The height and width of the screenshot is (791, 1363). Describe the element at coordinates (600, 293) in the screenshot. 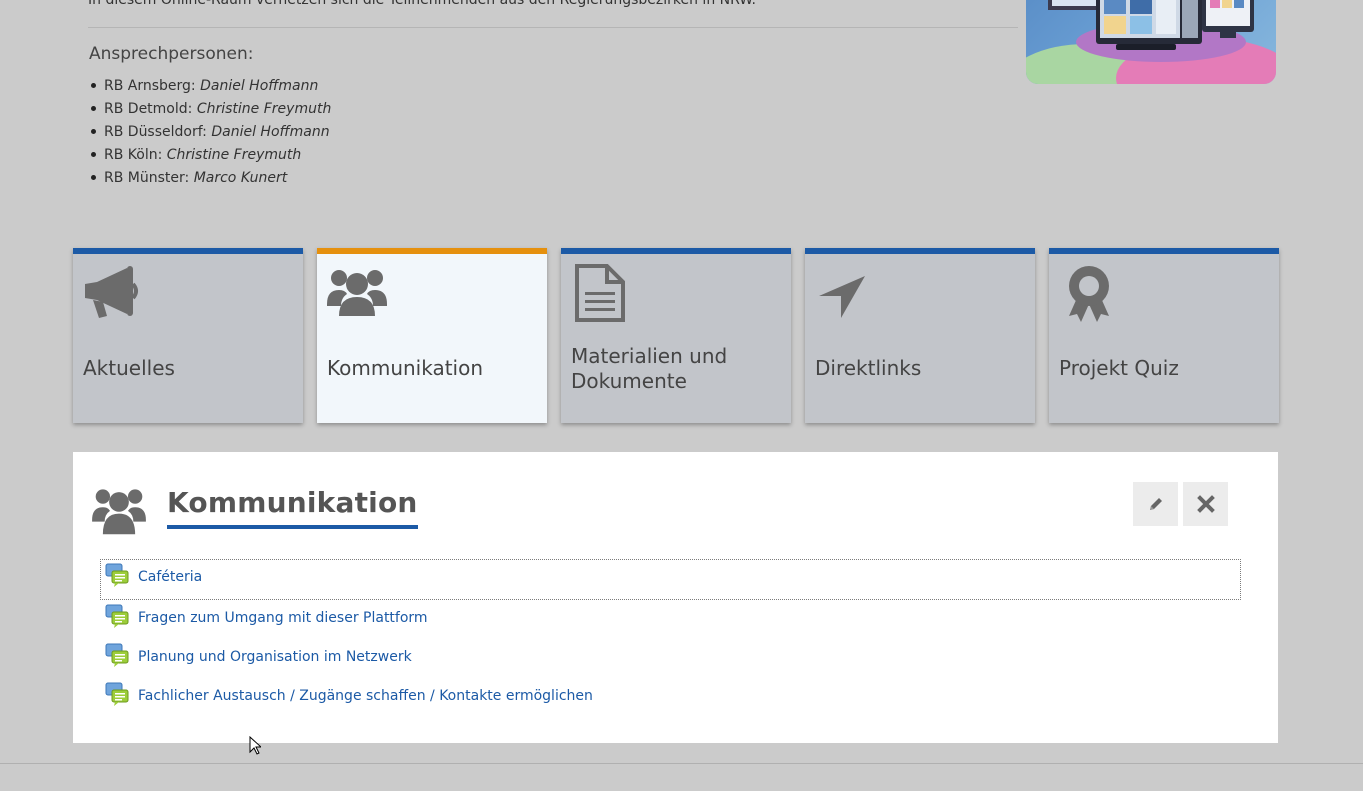

I see `document-icon` at that location.